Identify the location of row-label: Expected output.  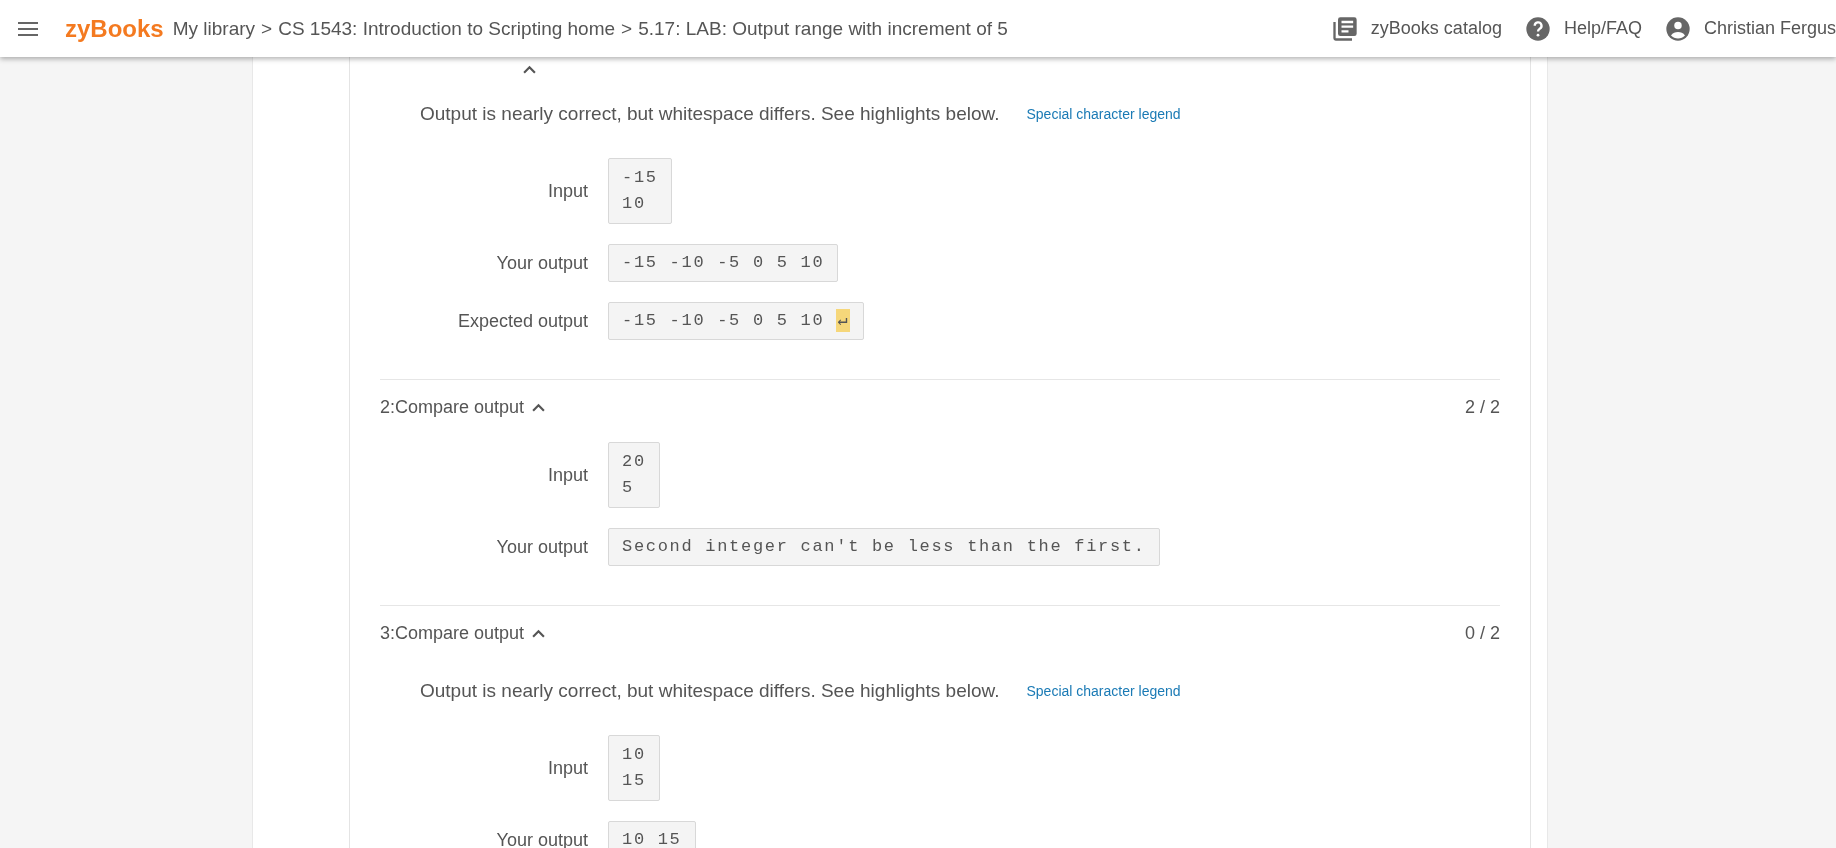
(522, 321).